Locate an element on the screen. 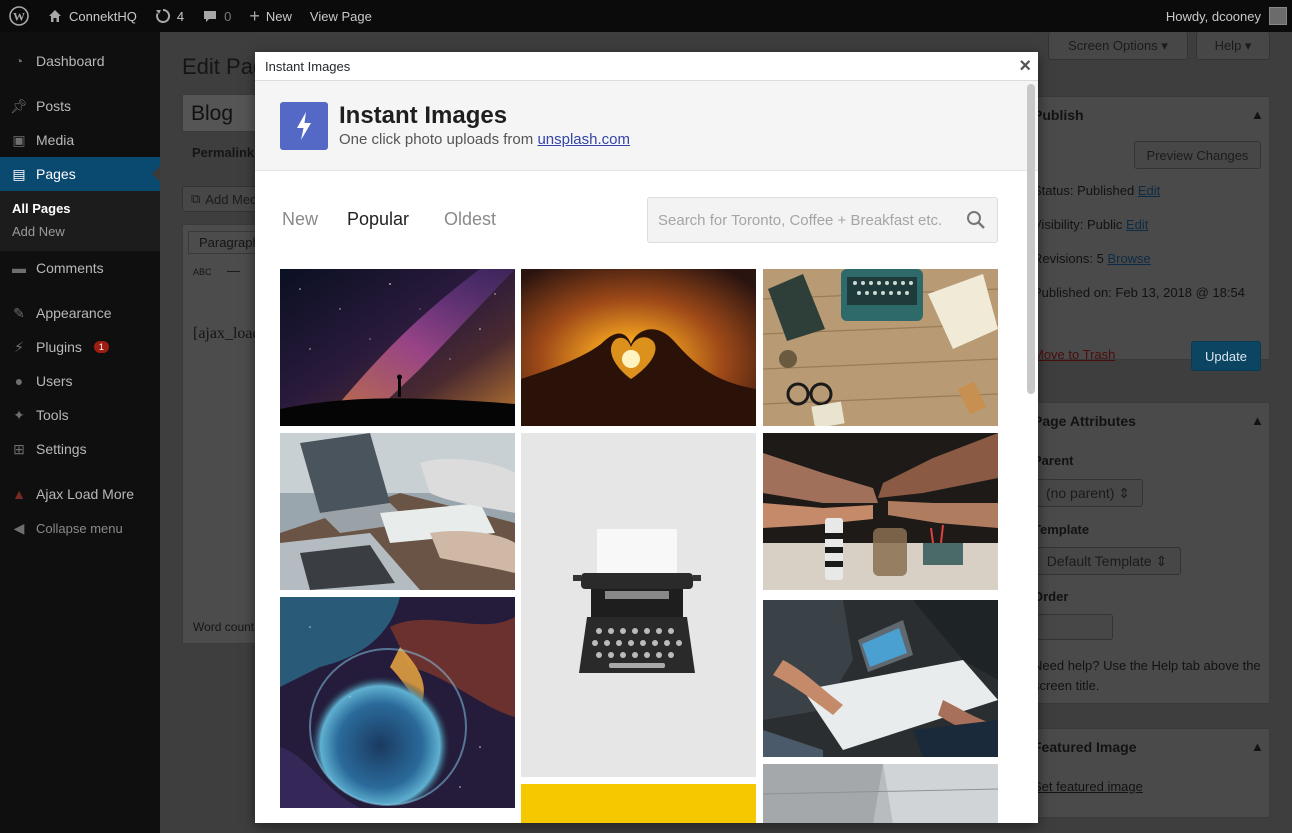 The image size is (1292, 833). brush-icon: ✎ is located at coordinates (19, 312).